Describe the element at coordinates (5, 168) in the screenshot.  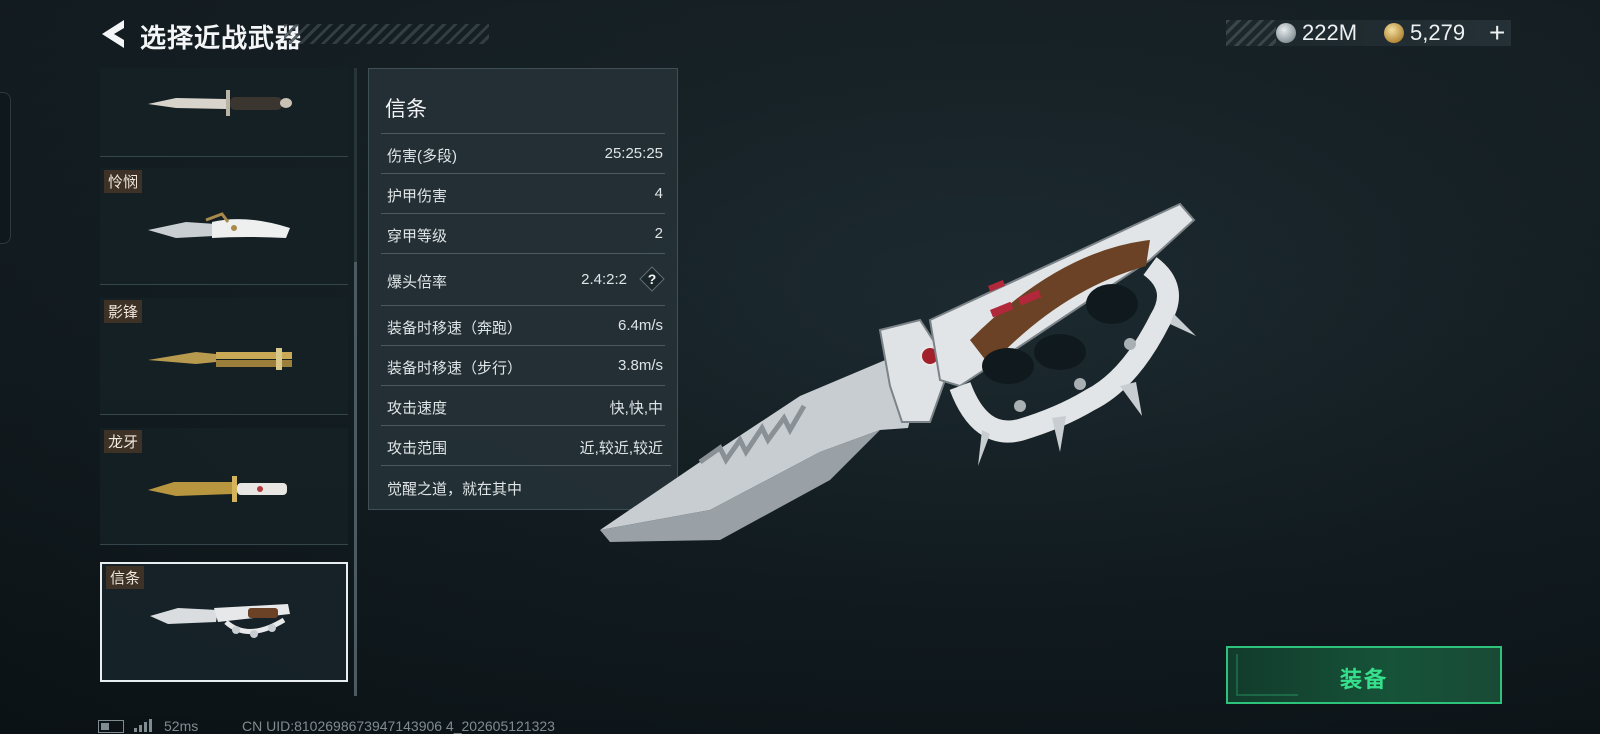
I see `side-drawer-handle` at that location.